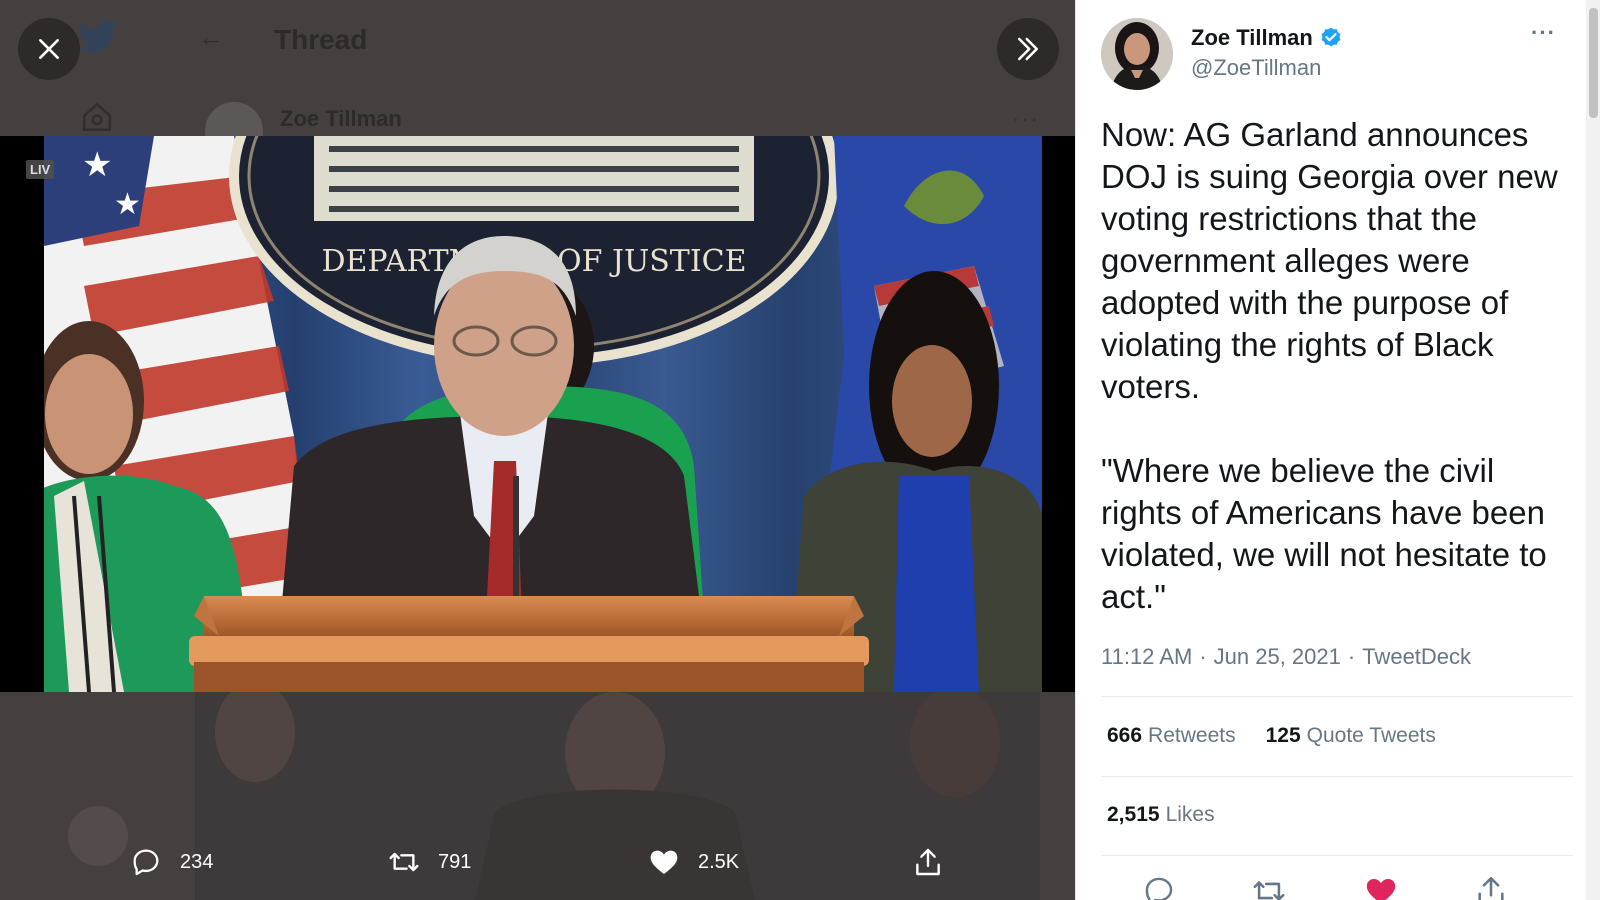 Image resolution: width=1600 pixels, height=900 pixels. I want to click on avatar, so click(1137, 54).